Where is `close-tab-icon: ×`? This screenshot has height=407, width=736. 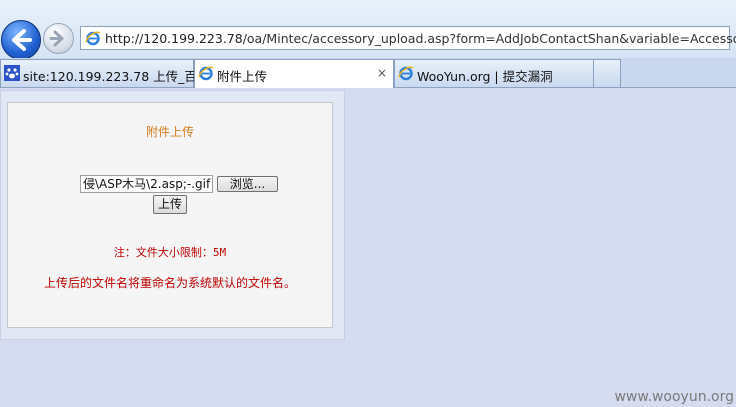
close-tab-icon: × is located at coordinates (382, 73).